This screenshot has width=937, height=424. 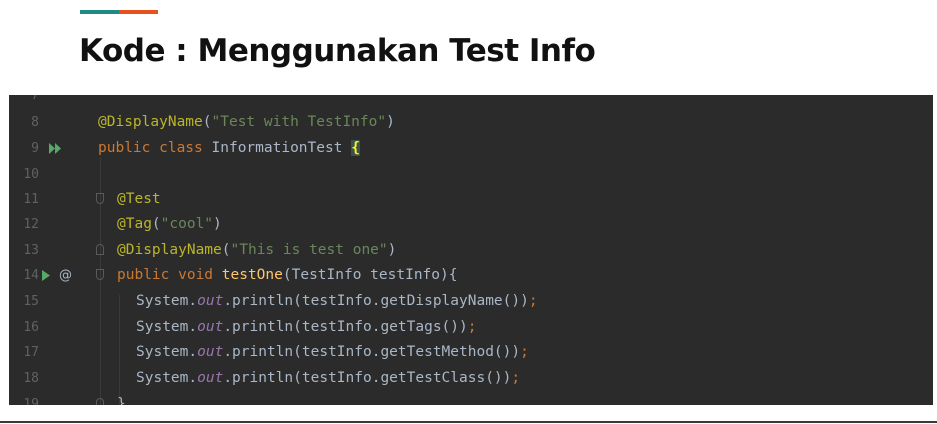 What do you see at coordinates (187, 224) in the screenshot?
I see `code-token: "cool"` at bounding box center [187, 224].